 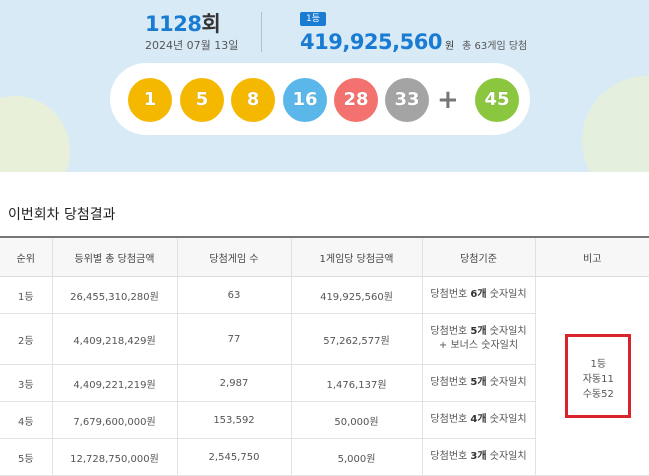 I want to click on games-cell: 2,987, so click(x=234, y=383).